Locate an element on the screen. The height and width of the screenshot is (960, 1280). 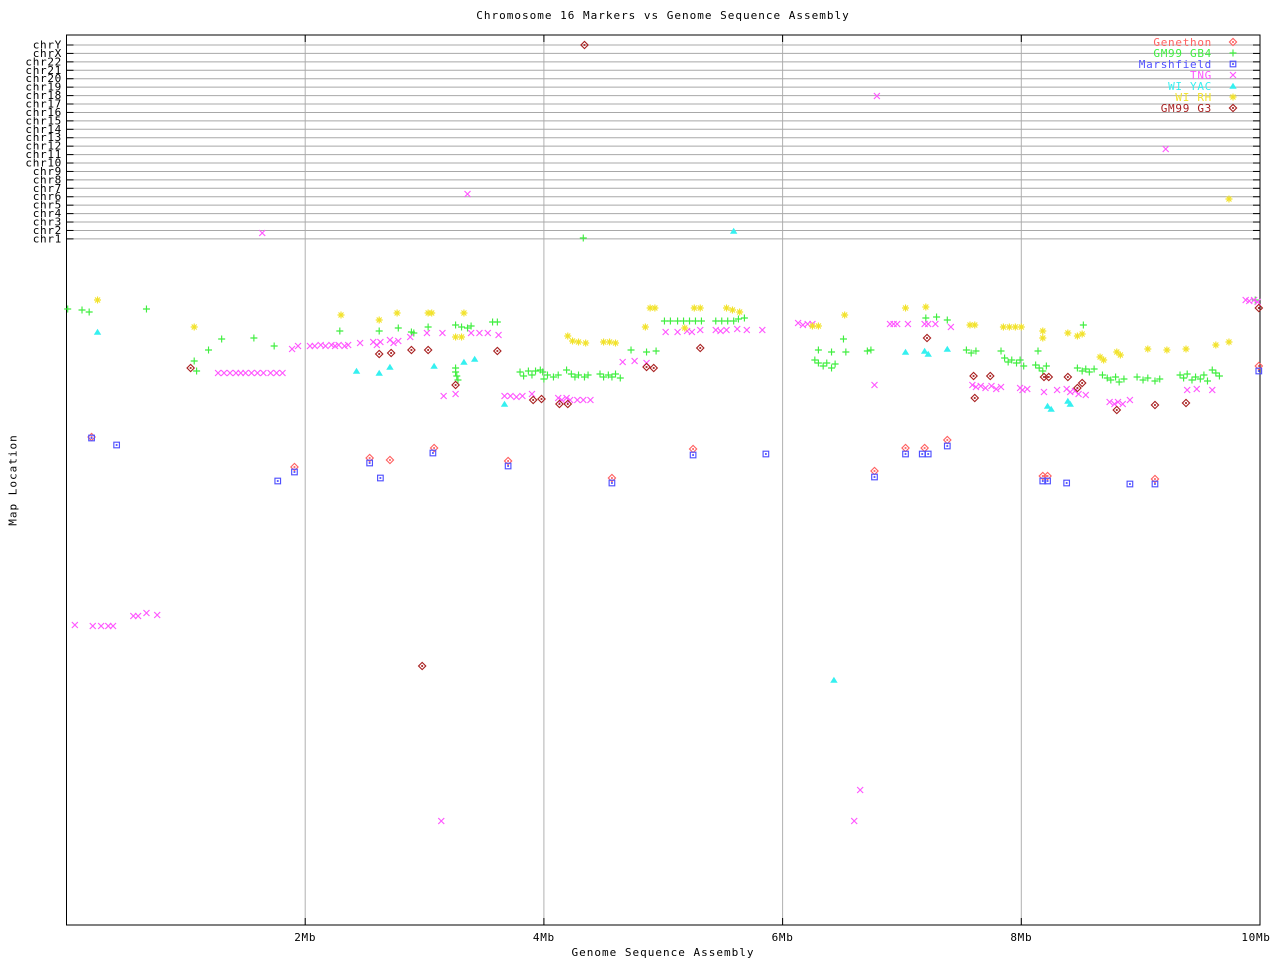
x-tick-label: 10Mb is located at coordinates (1255, 937).